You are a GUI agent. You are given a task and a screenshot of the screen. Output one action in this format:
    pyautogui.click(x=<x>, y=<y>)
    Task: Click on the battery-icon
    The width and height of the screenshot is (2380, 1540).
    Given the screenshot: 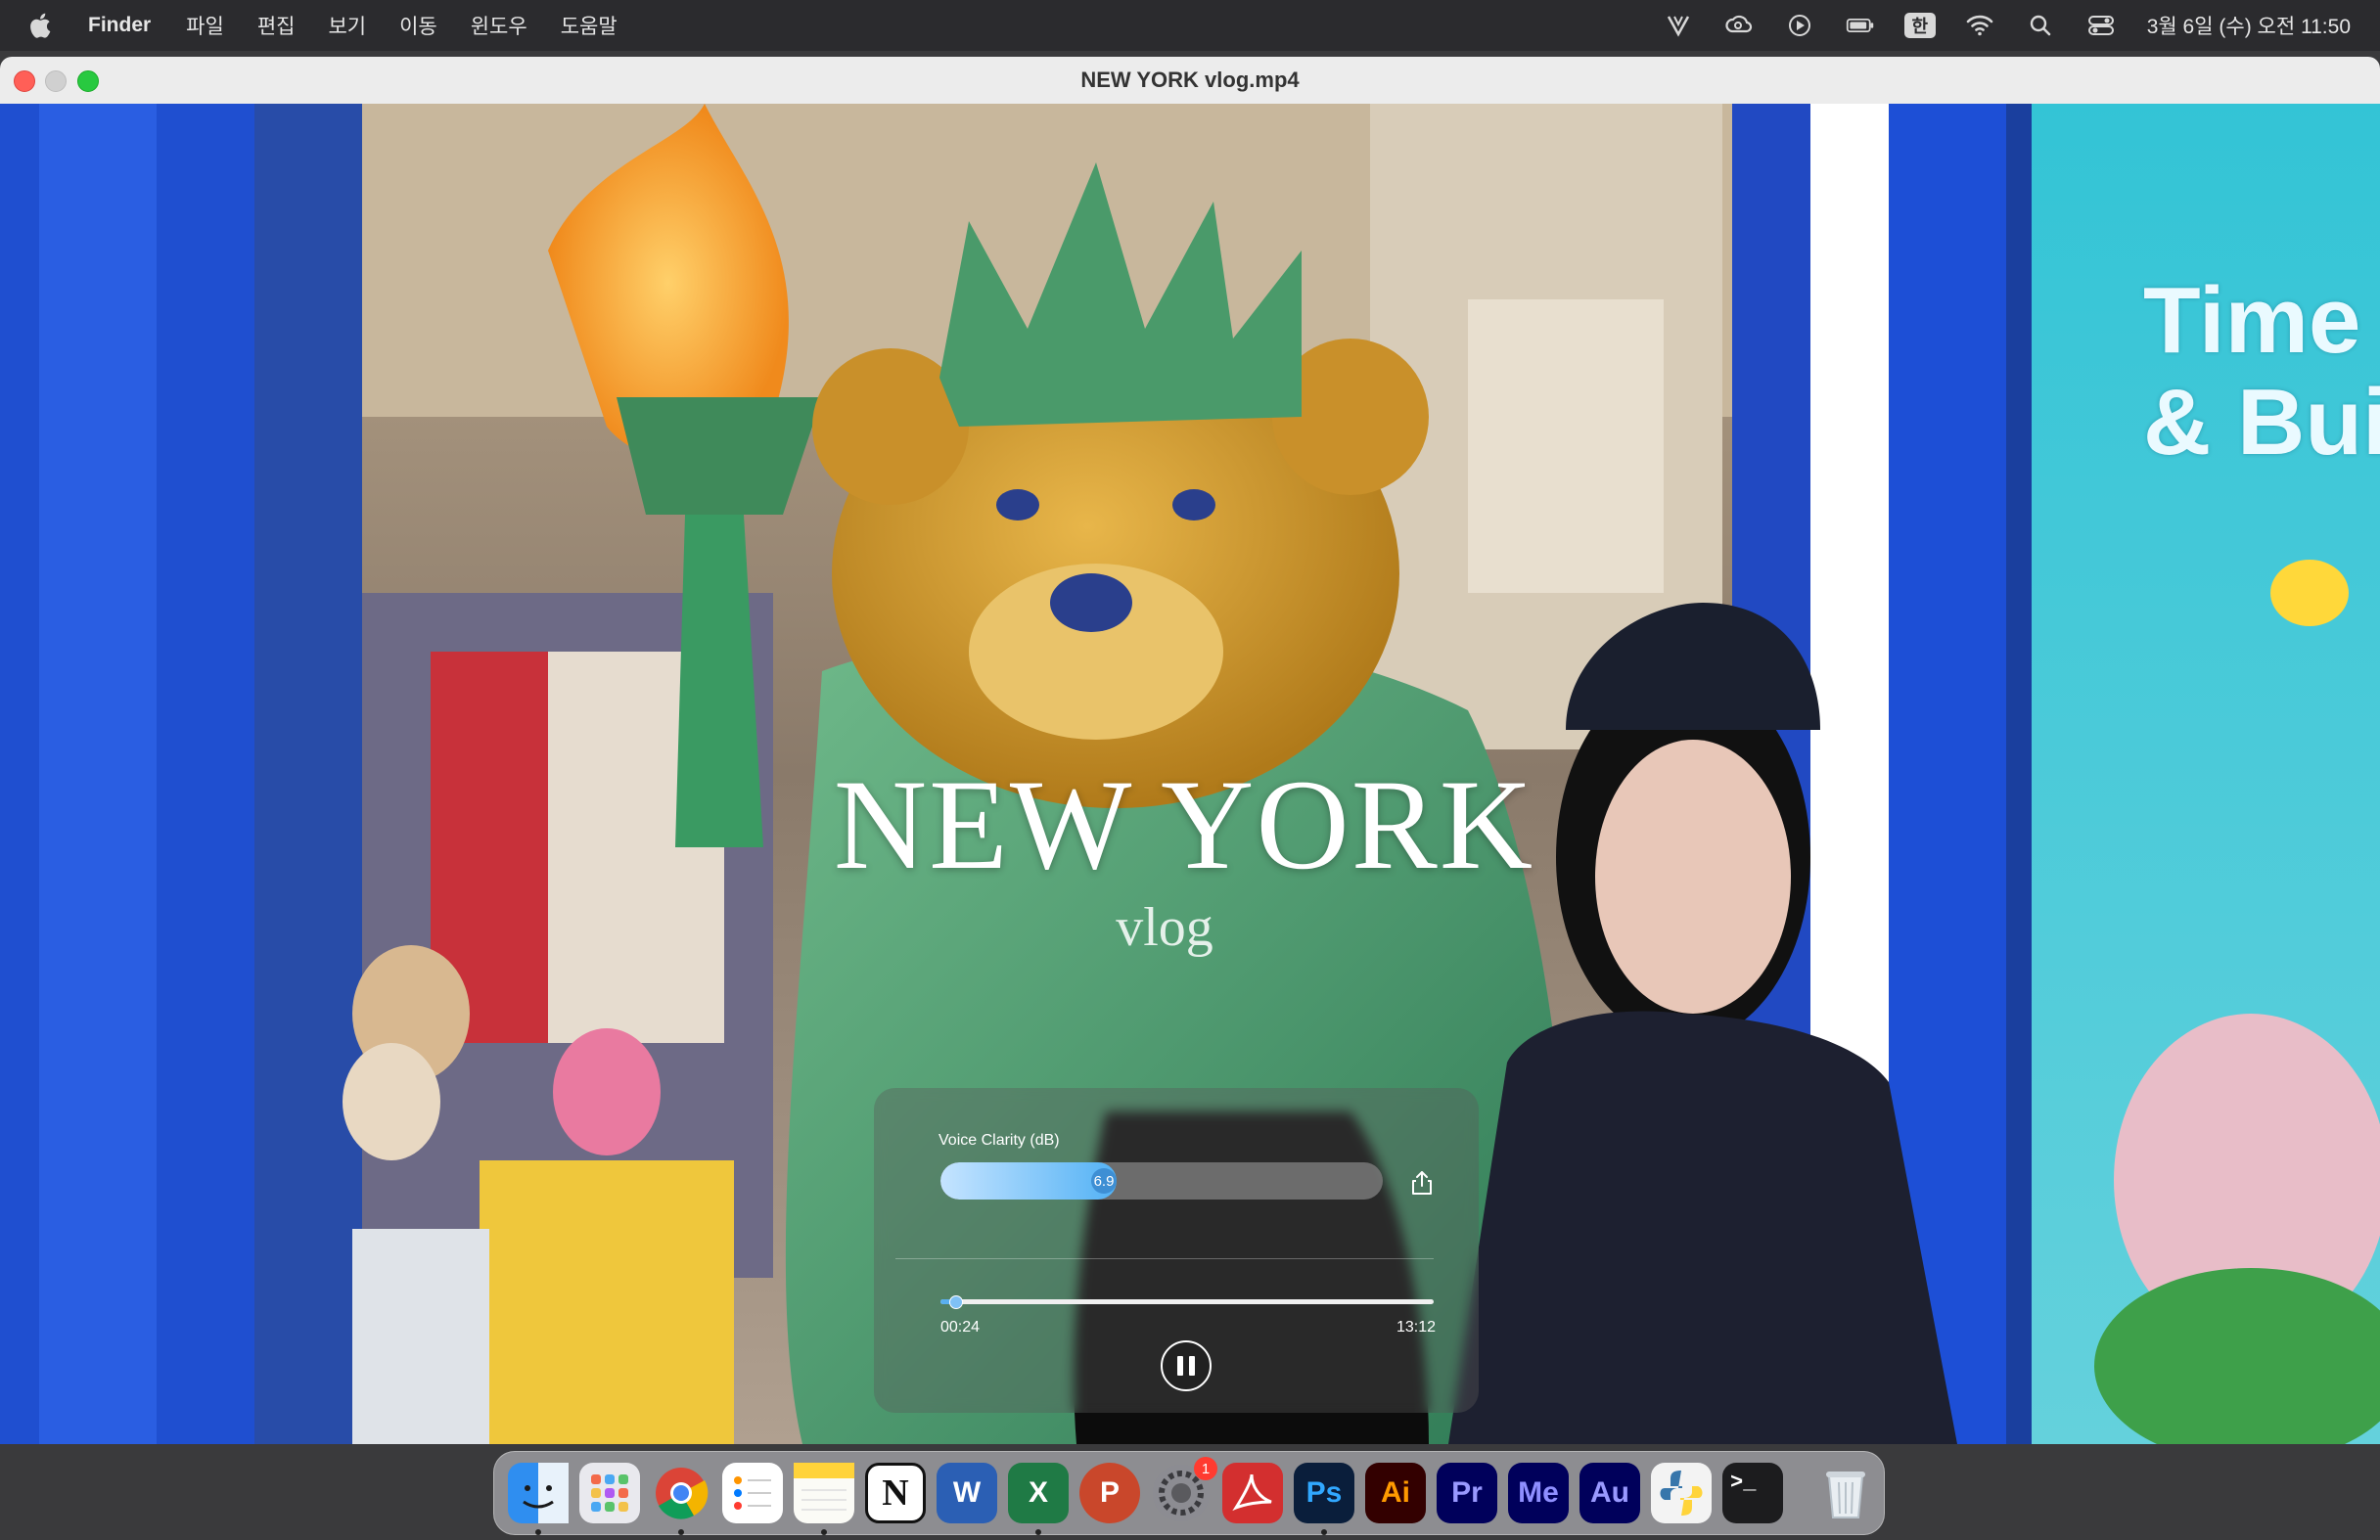 What is the action you would take?
    pyautogui.click(x=1860, y=26)
    